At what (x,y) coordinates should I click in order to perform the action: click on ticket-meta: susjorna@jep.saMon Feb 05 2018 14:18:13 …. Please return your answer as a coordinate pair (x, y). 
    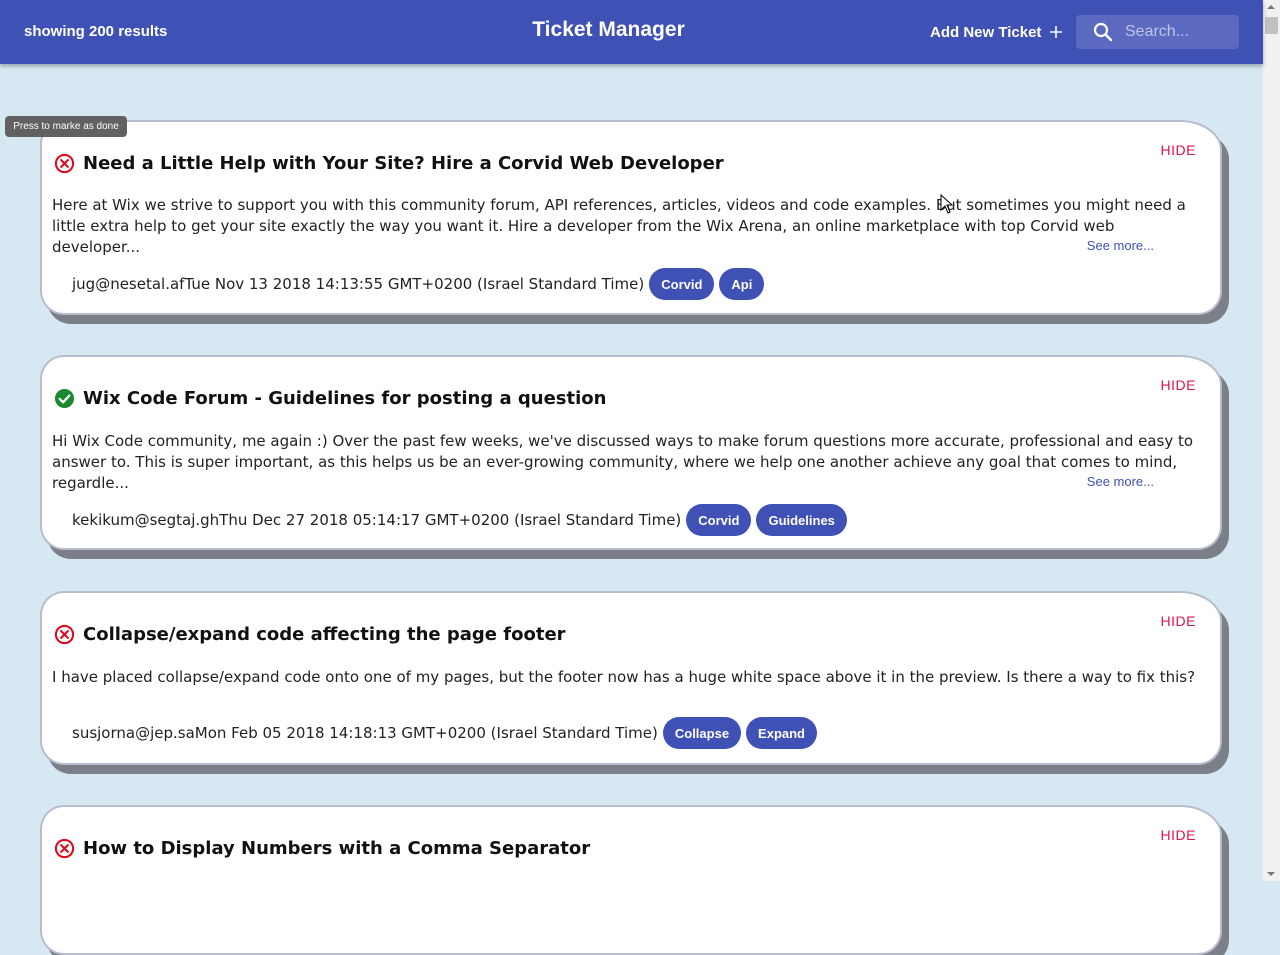
    Looking at the image, I should click on (445, 733).